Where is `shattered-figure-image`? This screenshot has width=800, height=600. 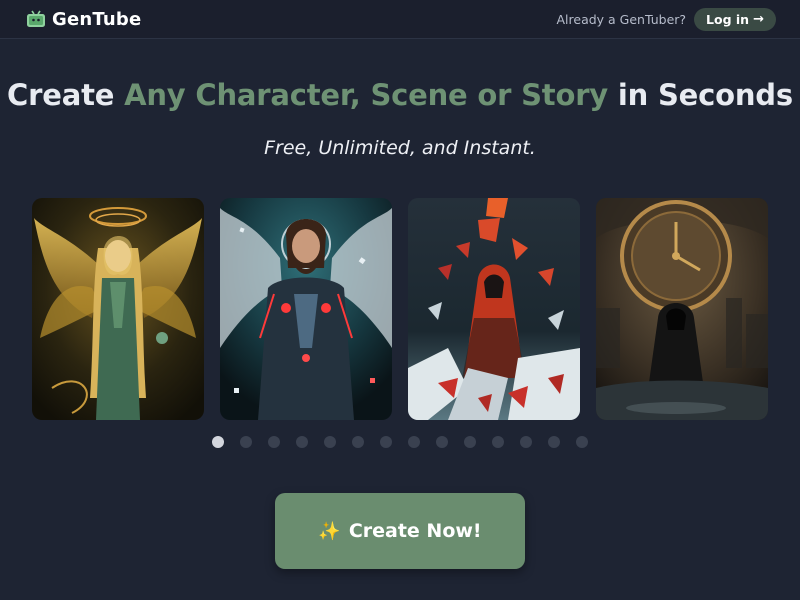 shattered-figure-image is located at coordinates (494, 309).